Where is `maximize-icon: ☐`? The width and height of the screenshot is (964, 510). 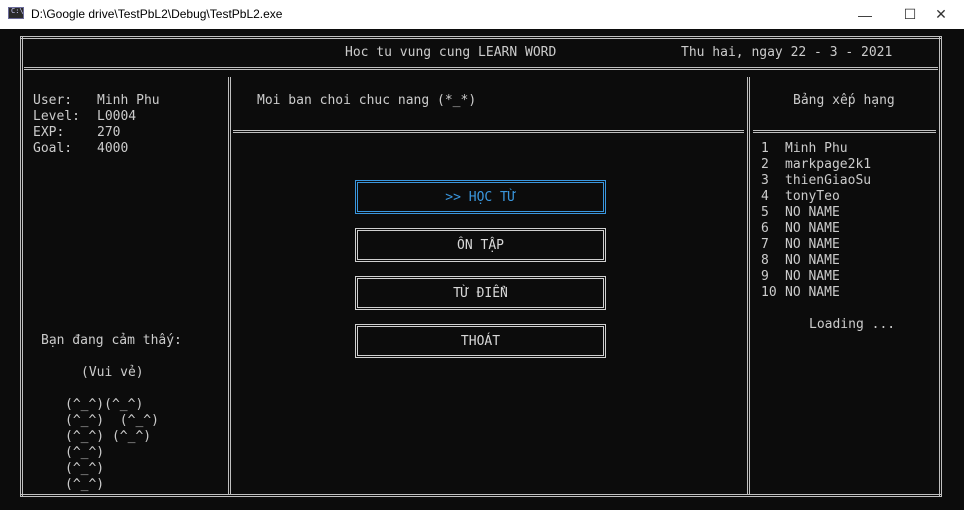 maximize-icon: ☐ is located at coordinates (910, 14).